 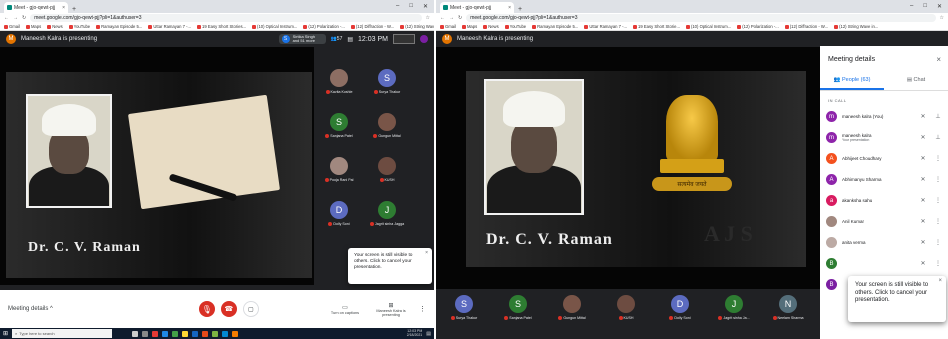 What do you see at coordinates (884, 116) in the screenshot?
I see `people-row: m maneesh kalra (You) ✕ ⊥` at bounding box center [884, 116].